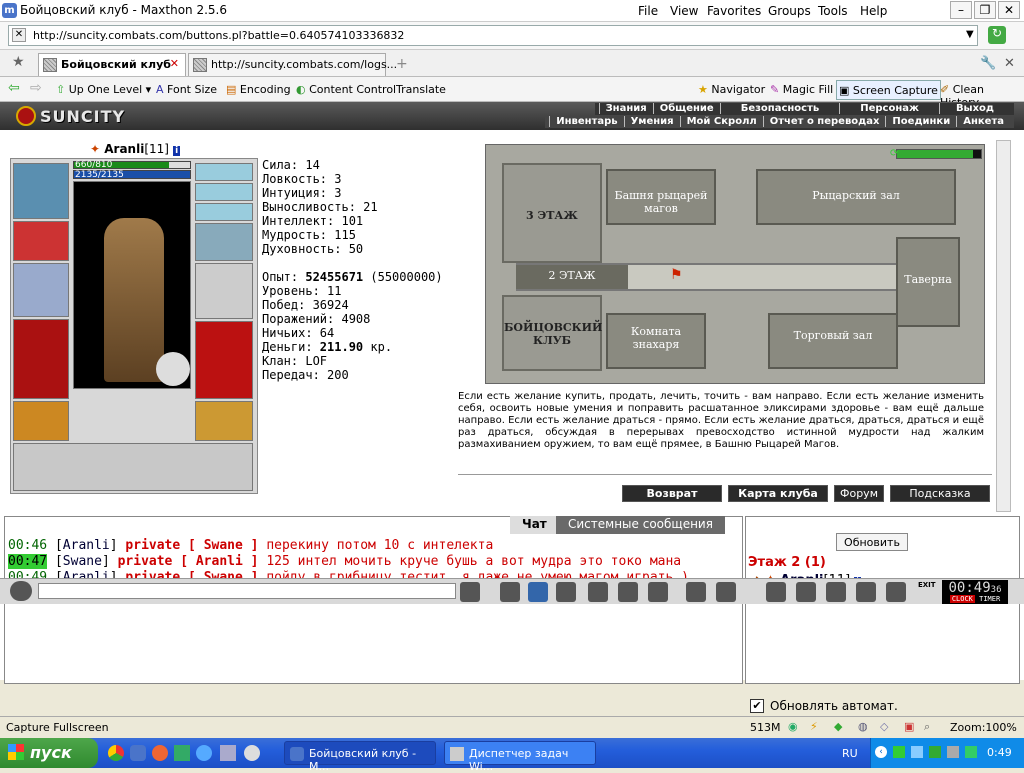  What do you see at coordinates (86, 545) in the screenshot?
I see `msg-nick: Aranli` at bounding box center [86, 545].